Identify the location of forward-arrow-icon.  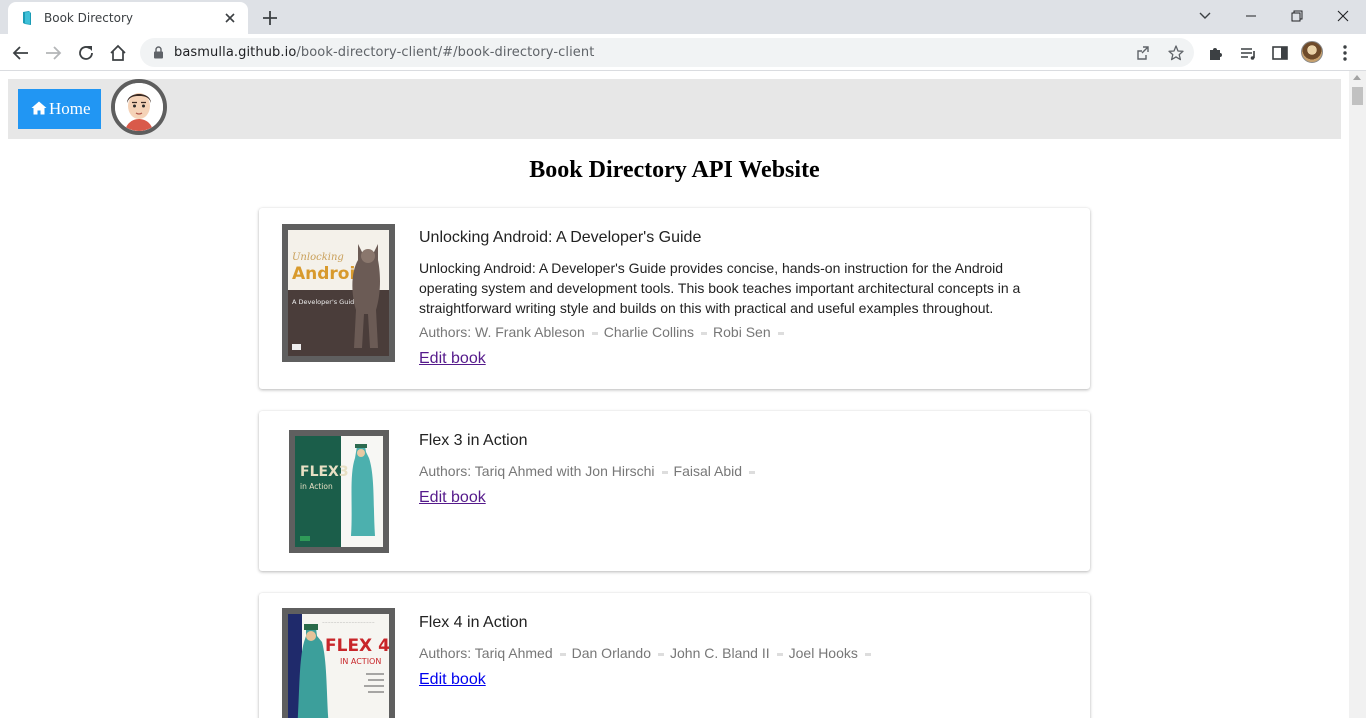
(53, 53).